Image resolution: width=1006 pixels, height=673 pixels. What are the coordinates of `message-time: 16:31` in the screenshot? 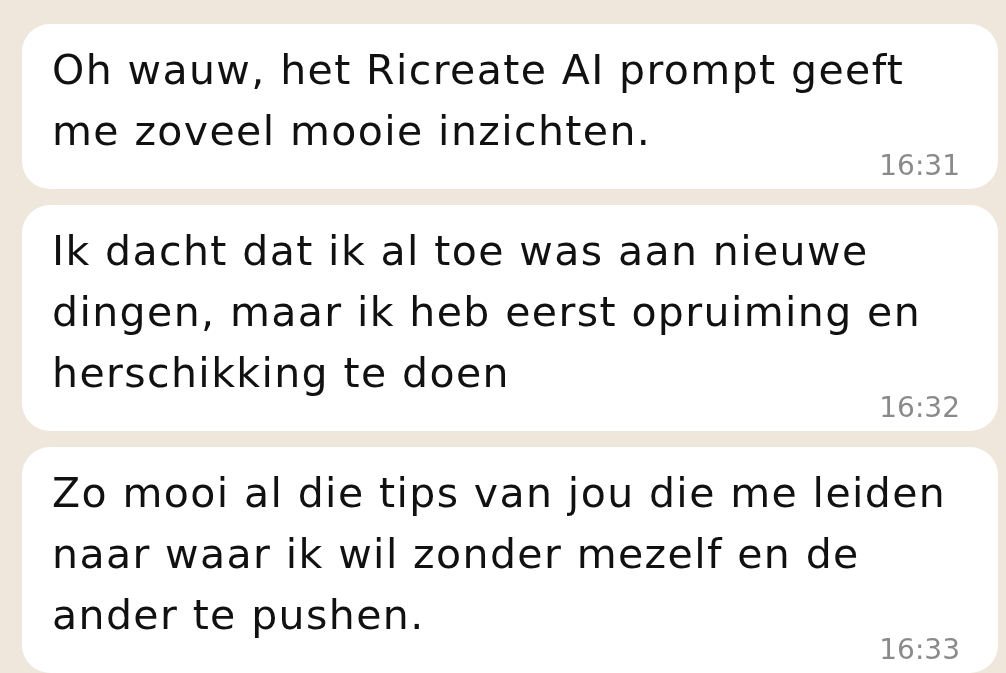 It's located at (919, 166).